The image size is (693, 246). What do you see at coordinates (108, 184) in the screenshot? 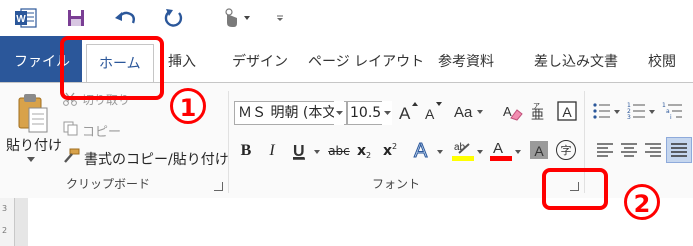
I see `clipboard-group-label: クリップボード` at bounding box center [108, 184].